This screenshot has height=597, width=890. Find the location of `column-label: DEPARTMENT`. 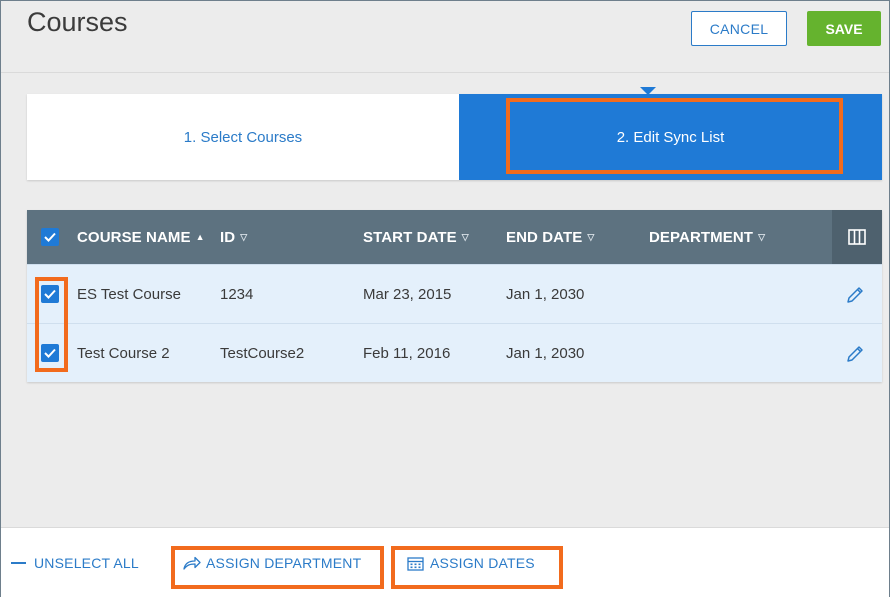

column-label: DEPARTMENT is located at coordinates (701, 237).